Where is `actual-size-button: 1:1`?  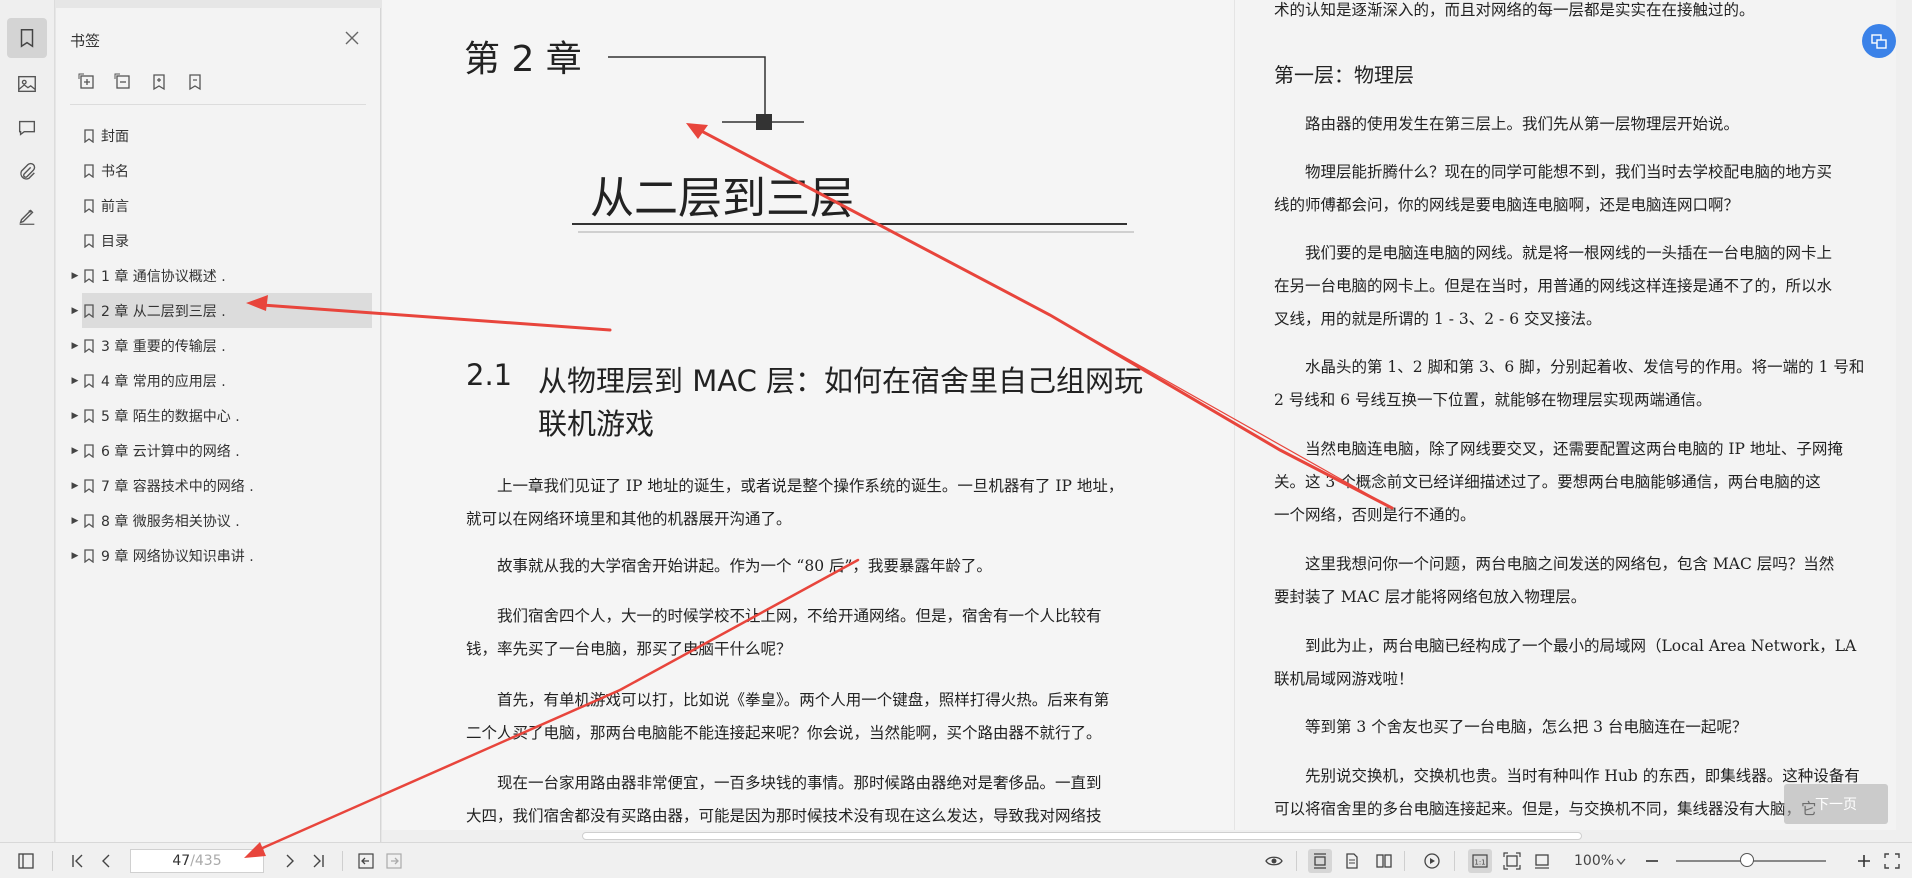 actual-size-button: 1:1 is located at coordinates (1480, 861).